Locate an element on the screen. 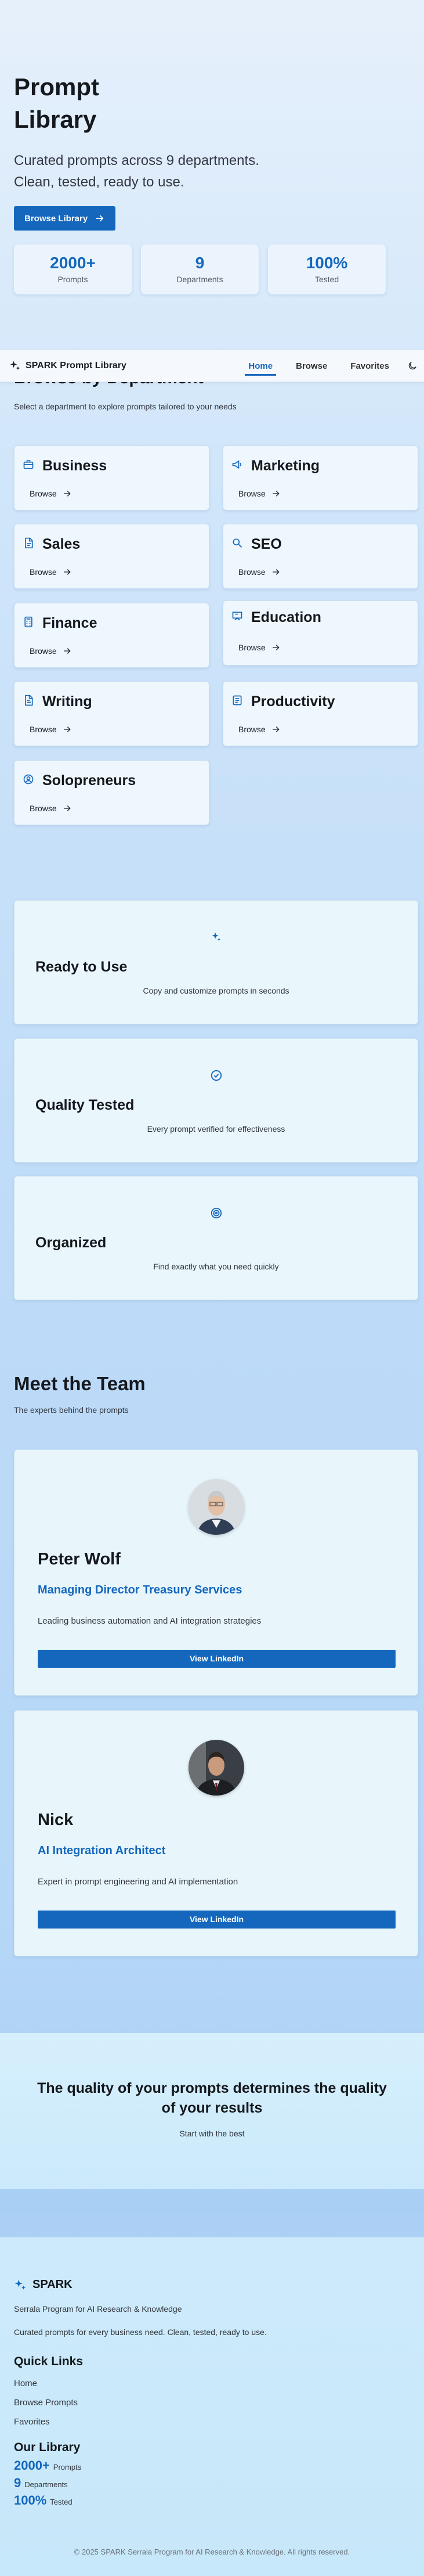  footer-brand: SPARK is located at coordinates (43, 2284).